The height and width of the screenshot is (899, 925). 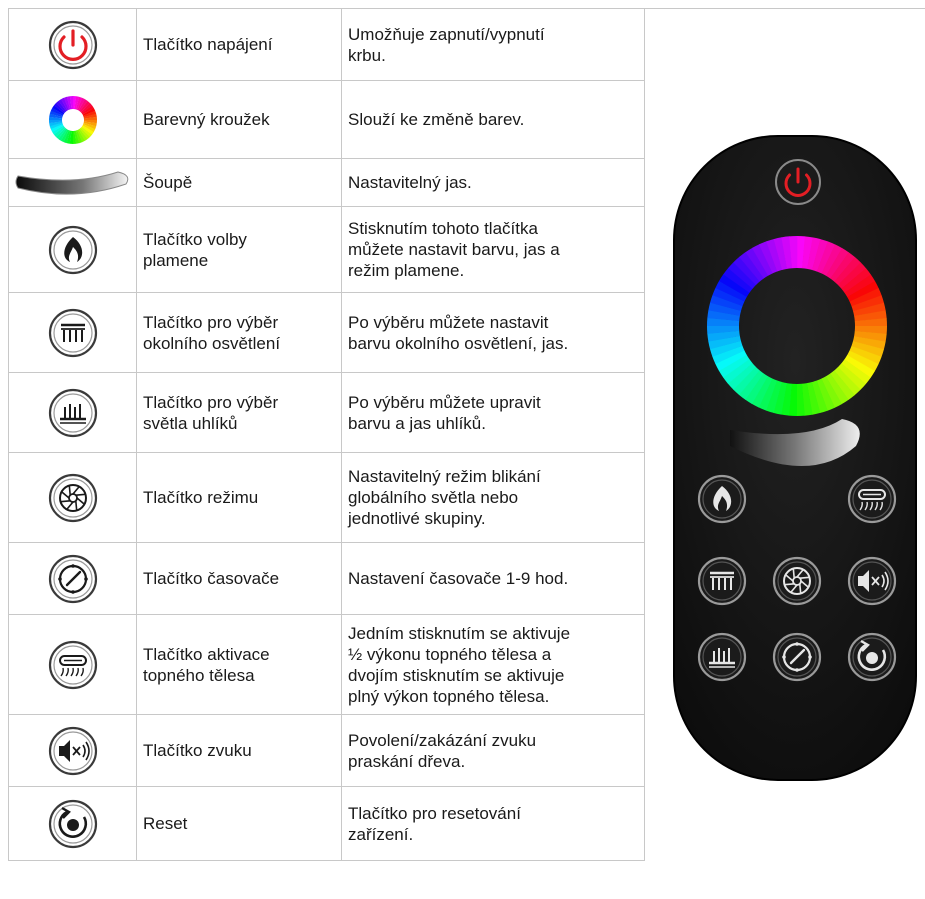 I want to click on button-name-cell: Tlačítko pro výběr okolního osvětlení, so click(x=239, y=332).